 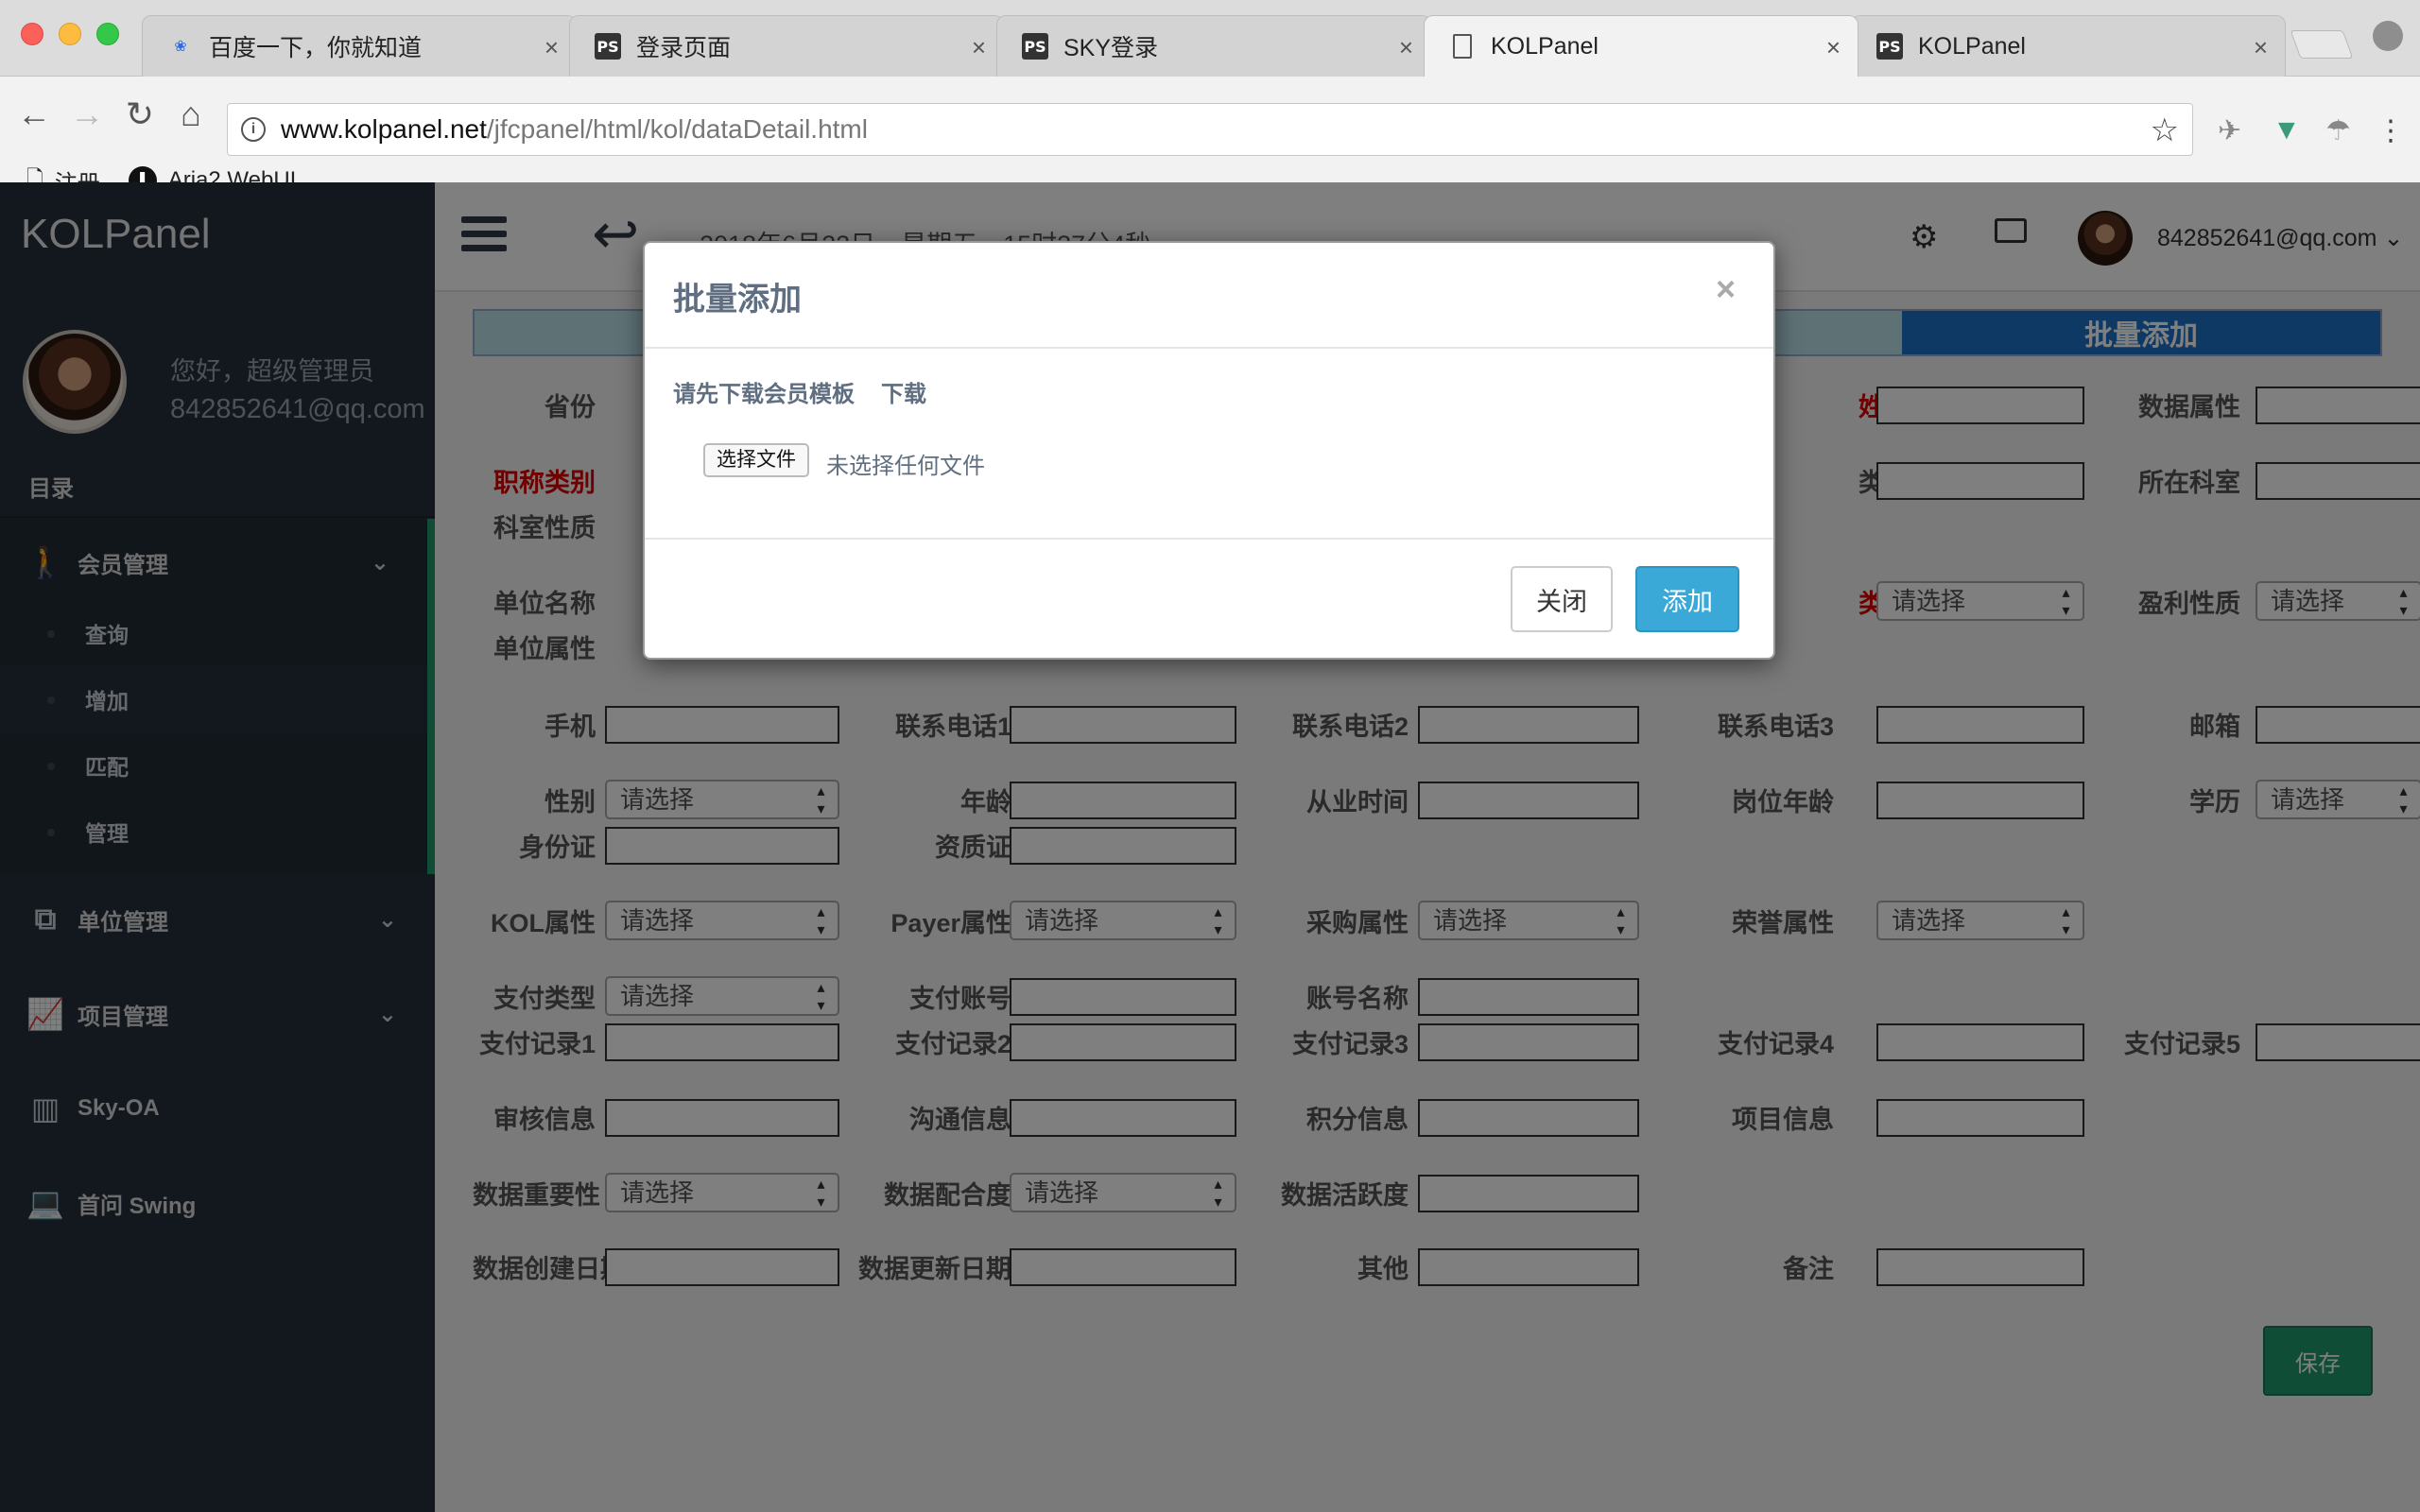 What do you see at coordinates (107, 34) in the screenshot?
I see `window-zoom-button` at bounding box center [107, 34].